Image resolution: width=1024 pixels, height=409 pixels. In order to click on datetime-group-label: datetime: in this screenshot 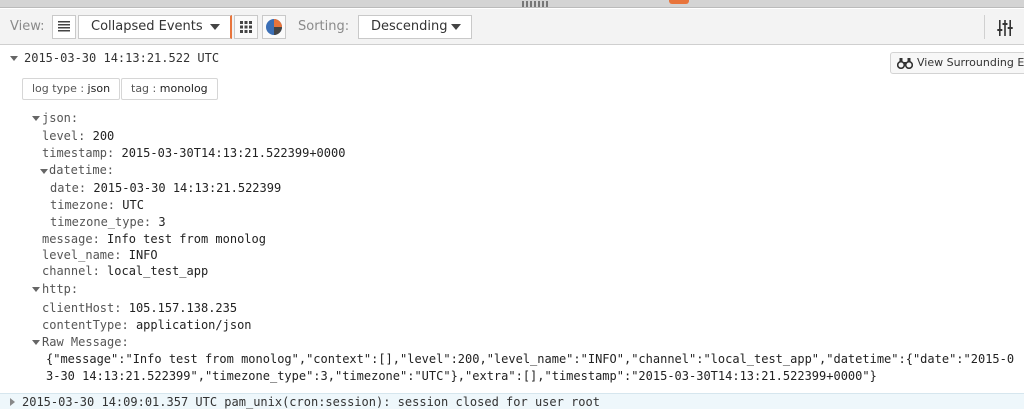, I will do `click(81, 170)`.